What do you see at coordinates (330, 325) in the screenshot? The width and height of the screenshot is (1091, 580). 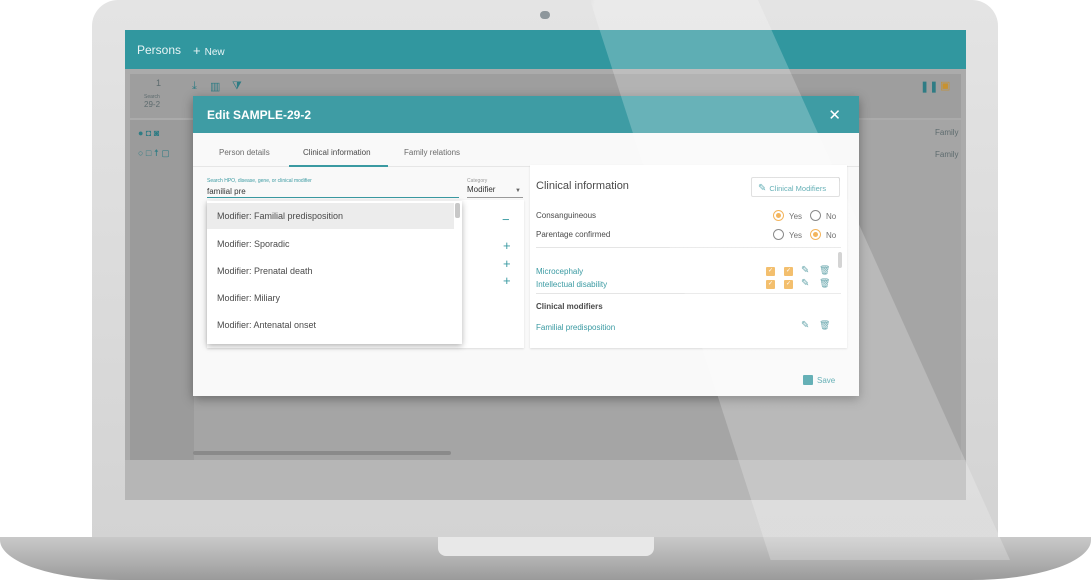 I see `suggestion-antenatal-onset: Modifier: Antenatal onset` at bounding box center [330, 325].